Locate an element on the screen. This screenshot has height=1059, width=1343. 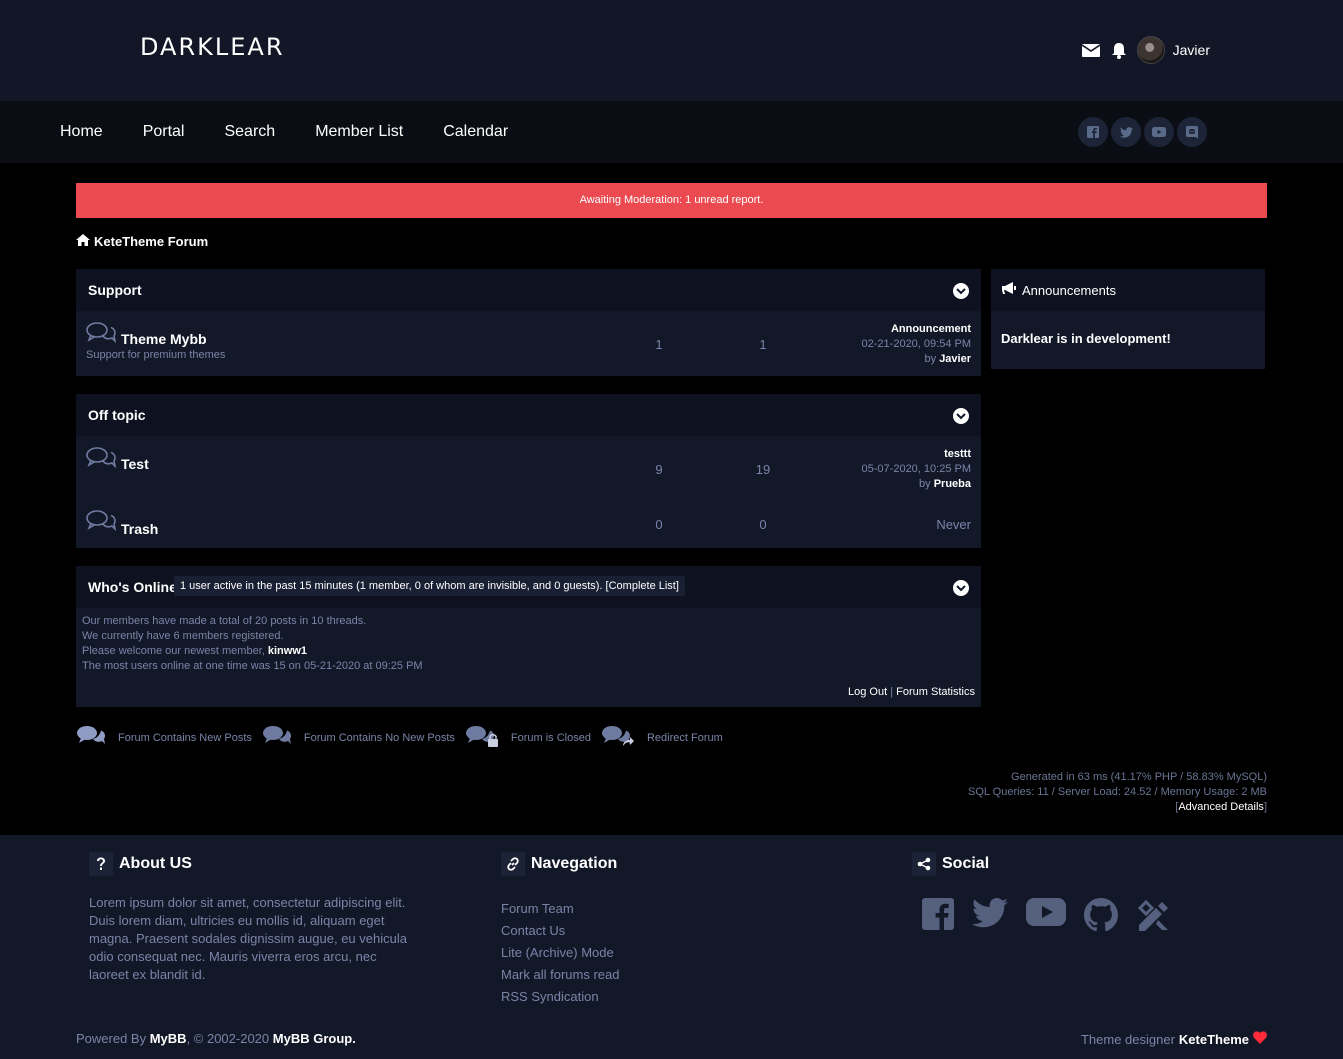
thread-count: 9 is located at coordinates (659, 469).